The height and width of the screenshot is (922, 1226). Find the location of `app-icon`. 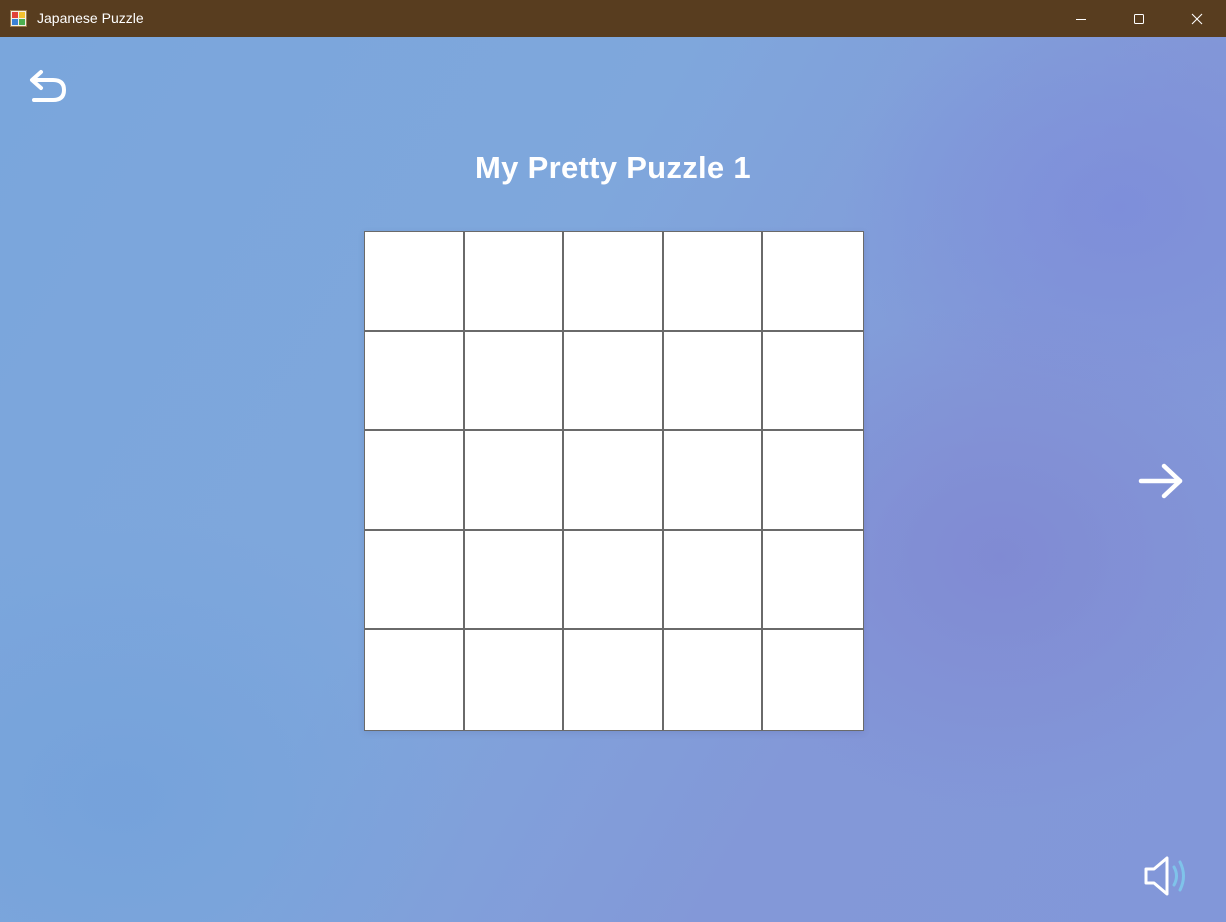

app-icon is located at coordinates (18, 18).